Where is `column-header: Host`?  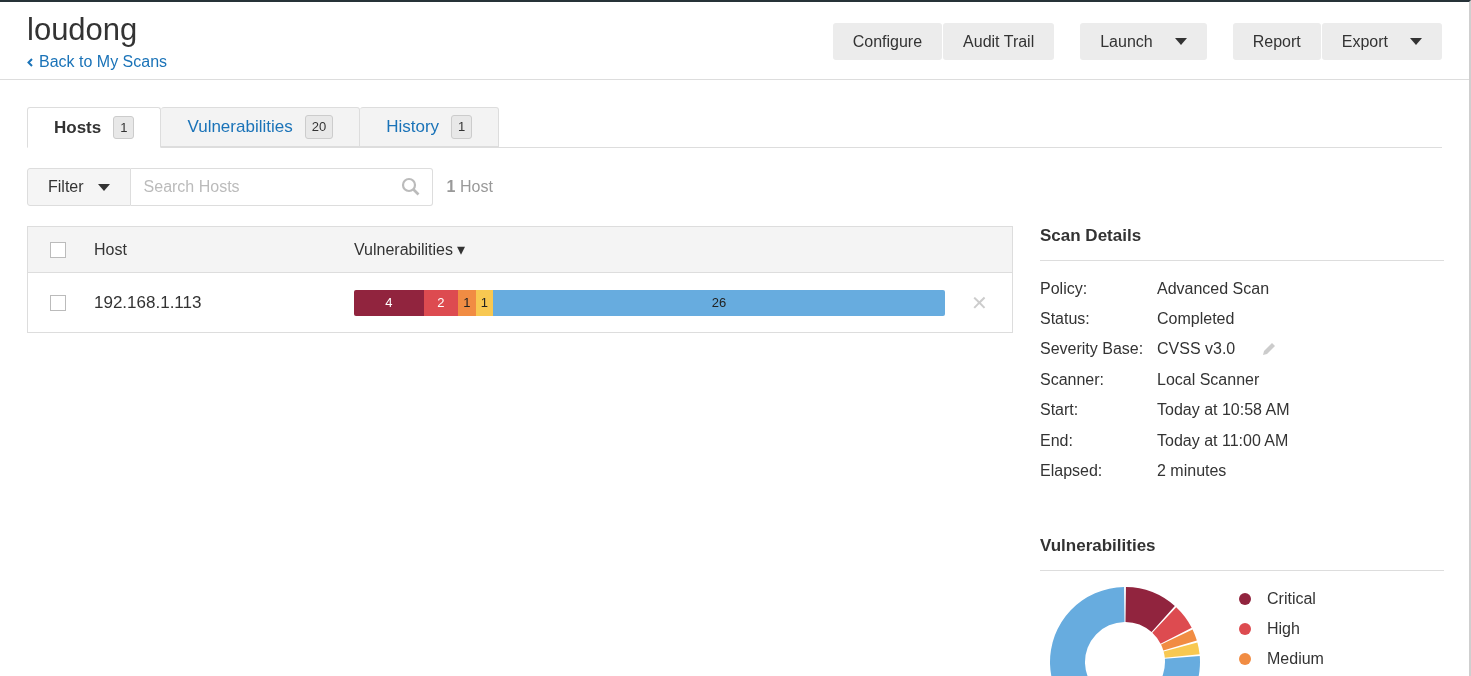 column-header: Host is located at coordinates (224, 249).